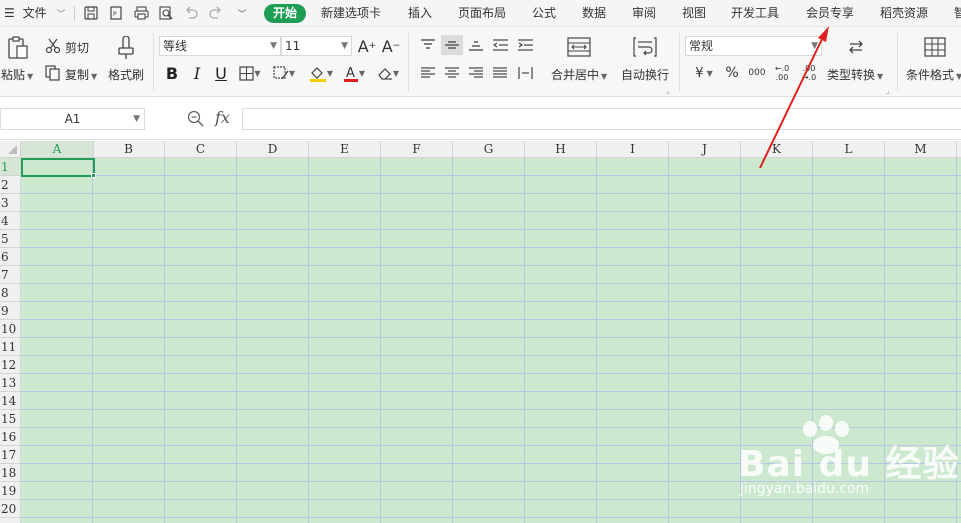  What do you see at coordinates (222, 117) in the screenshot?
I see `insert-function-button: fx` at bounding box center [222, 117].